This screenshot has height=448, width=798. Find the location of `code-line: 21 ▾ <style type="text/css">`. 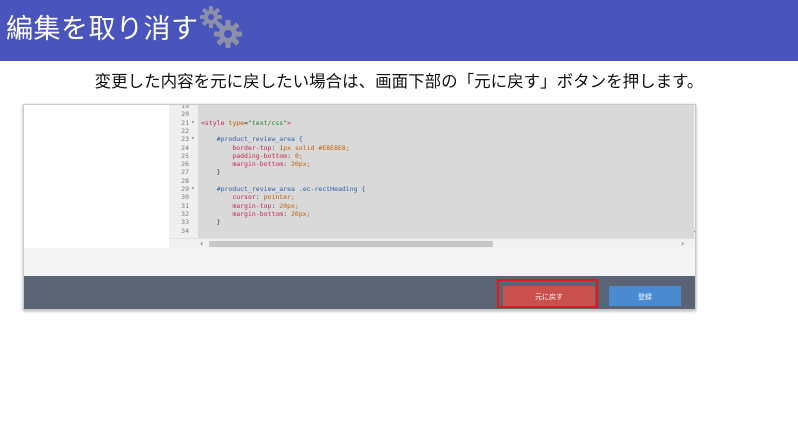

code-line: 21 ▾ <style type="text/css"> is located at coordinates (429, 123).